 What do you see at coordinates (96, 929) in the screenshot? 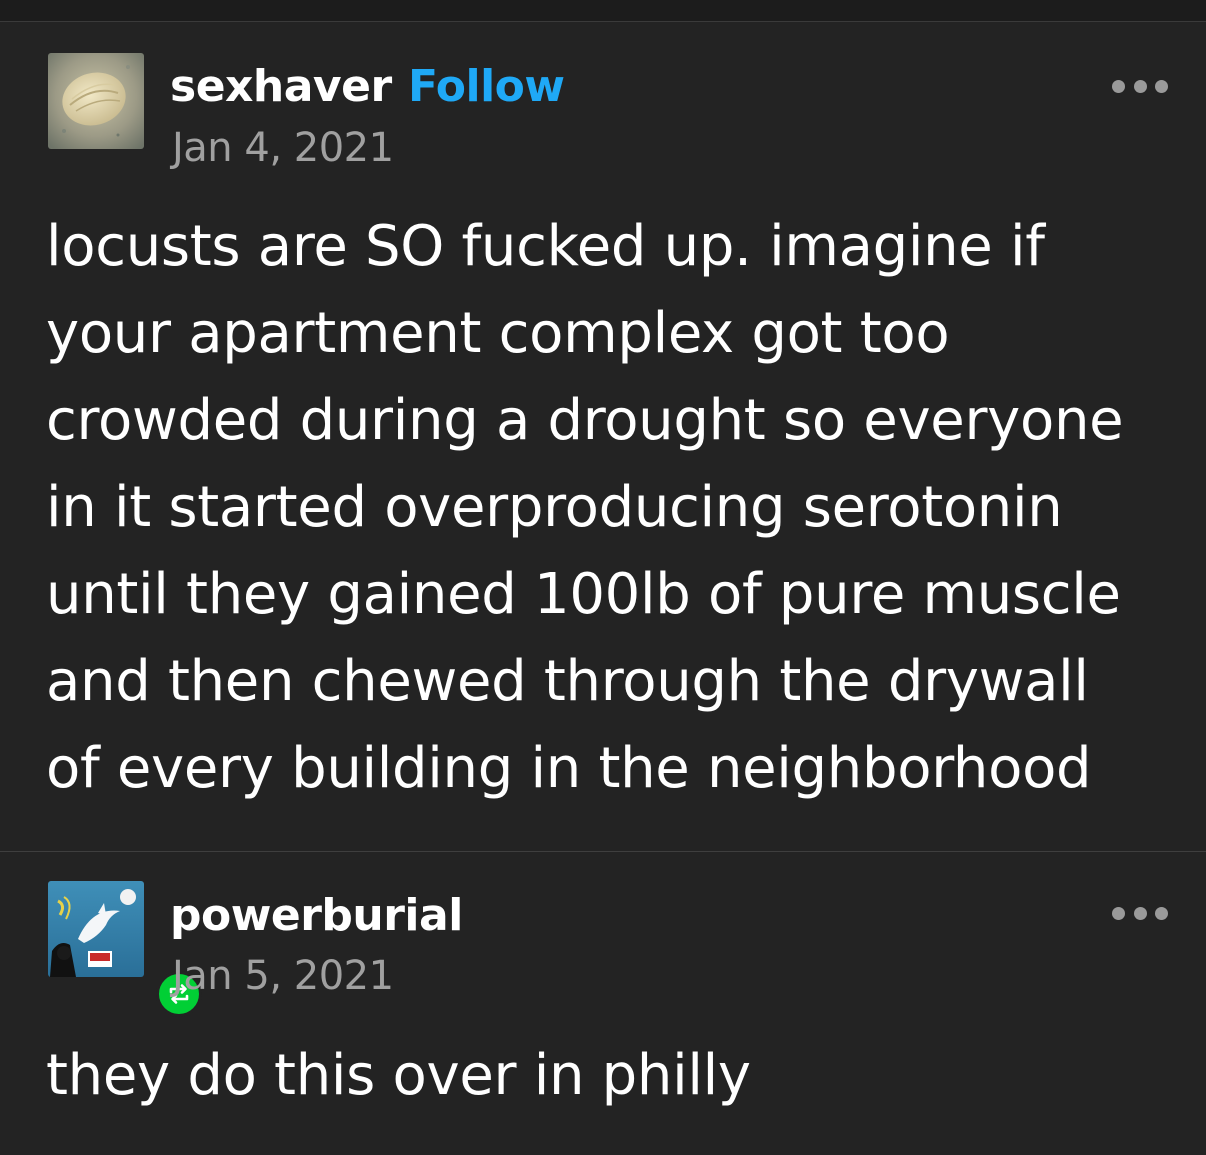
I see `dolphin-collage-avatar-icon` at bounding box center [96, 929].